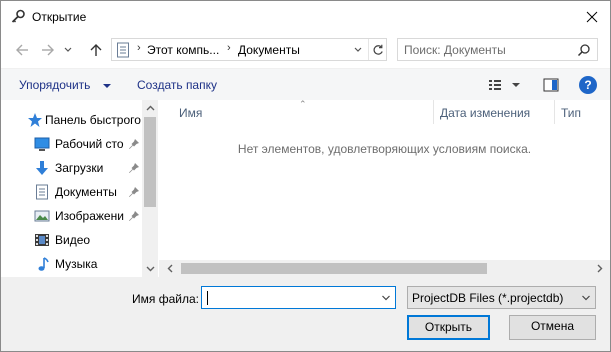 The height and width of the screenshot is (352, 611). What do you see at coordinates (59, 17) in the screenshot?
I see `window-title: Открытие` at bounding box center [59, 17].